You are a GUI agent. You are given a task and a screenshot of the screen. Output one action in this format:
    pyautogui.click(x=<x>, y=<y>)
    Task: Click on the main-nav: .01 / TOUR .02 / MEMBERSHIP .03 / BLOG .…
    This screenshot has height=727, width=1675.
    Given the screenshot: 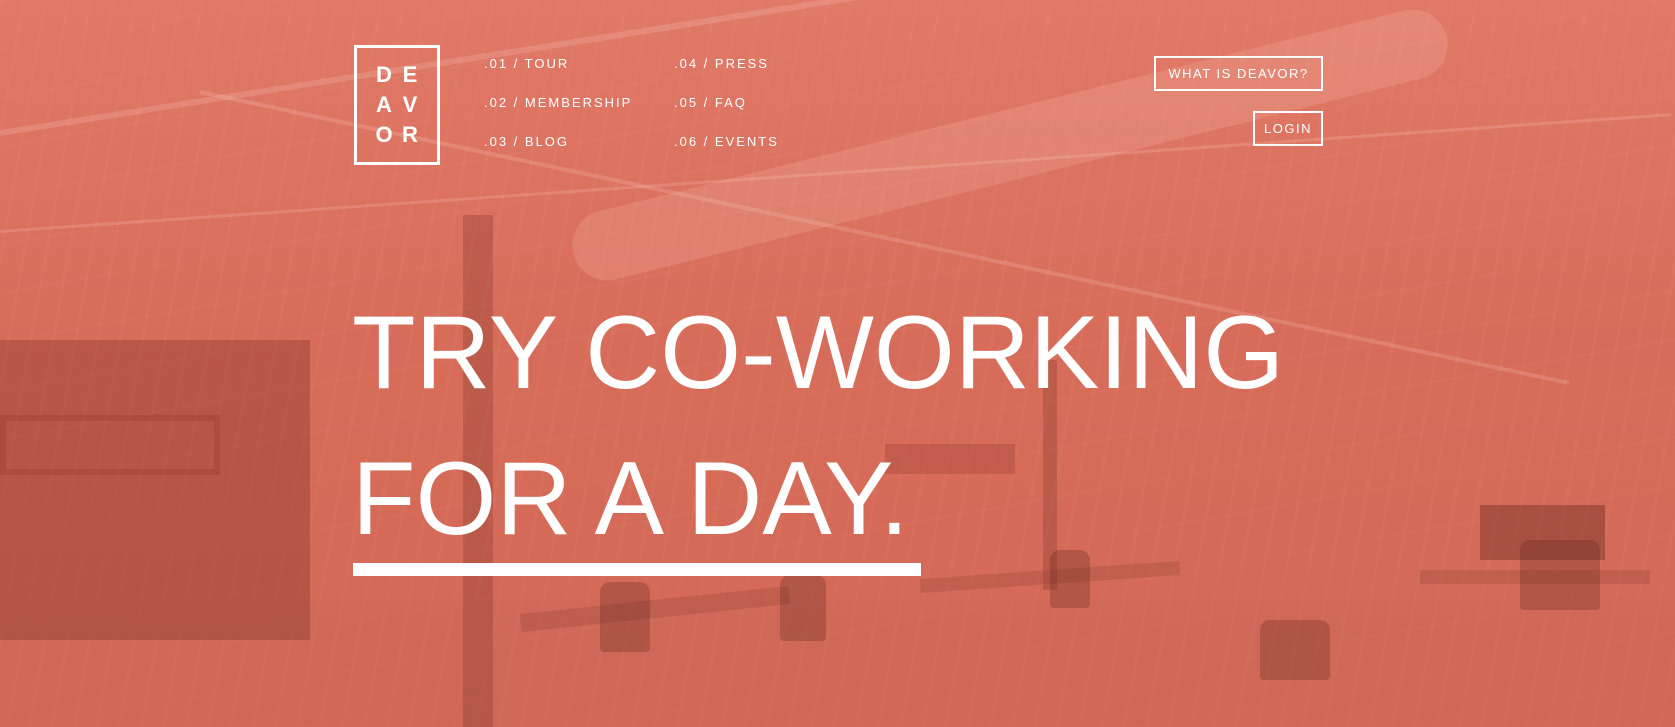 What is the action you would take?
    pyautogui.click(x=654, y=114)
    